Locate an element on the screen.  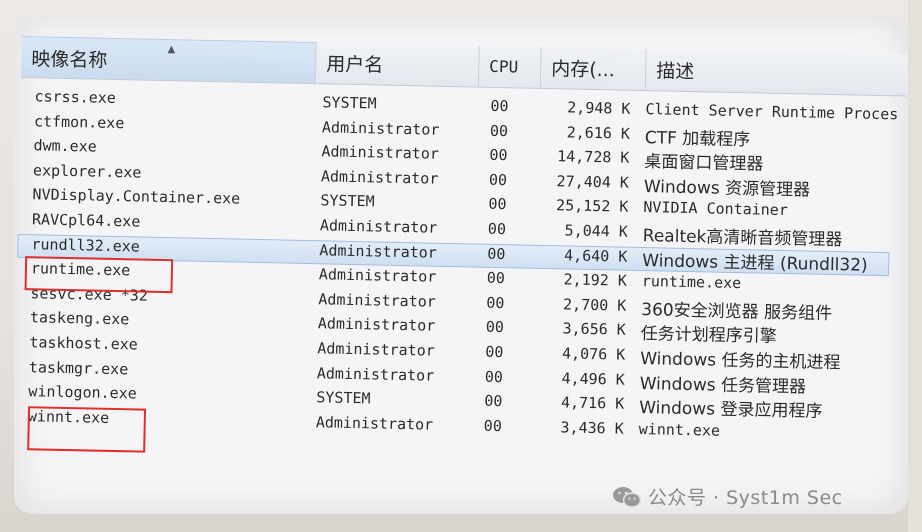
column-label-image-name: 映像名称 is located at coordinates (69, 59).